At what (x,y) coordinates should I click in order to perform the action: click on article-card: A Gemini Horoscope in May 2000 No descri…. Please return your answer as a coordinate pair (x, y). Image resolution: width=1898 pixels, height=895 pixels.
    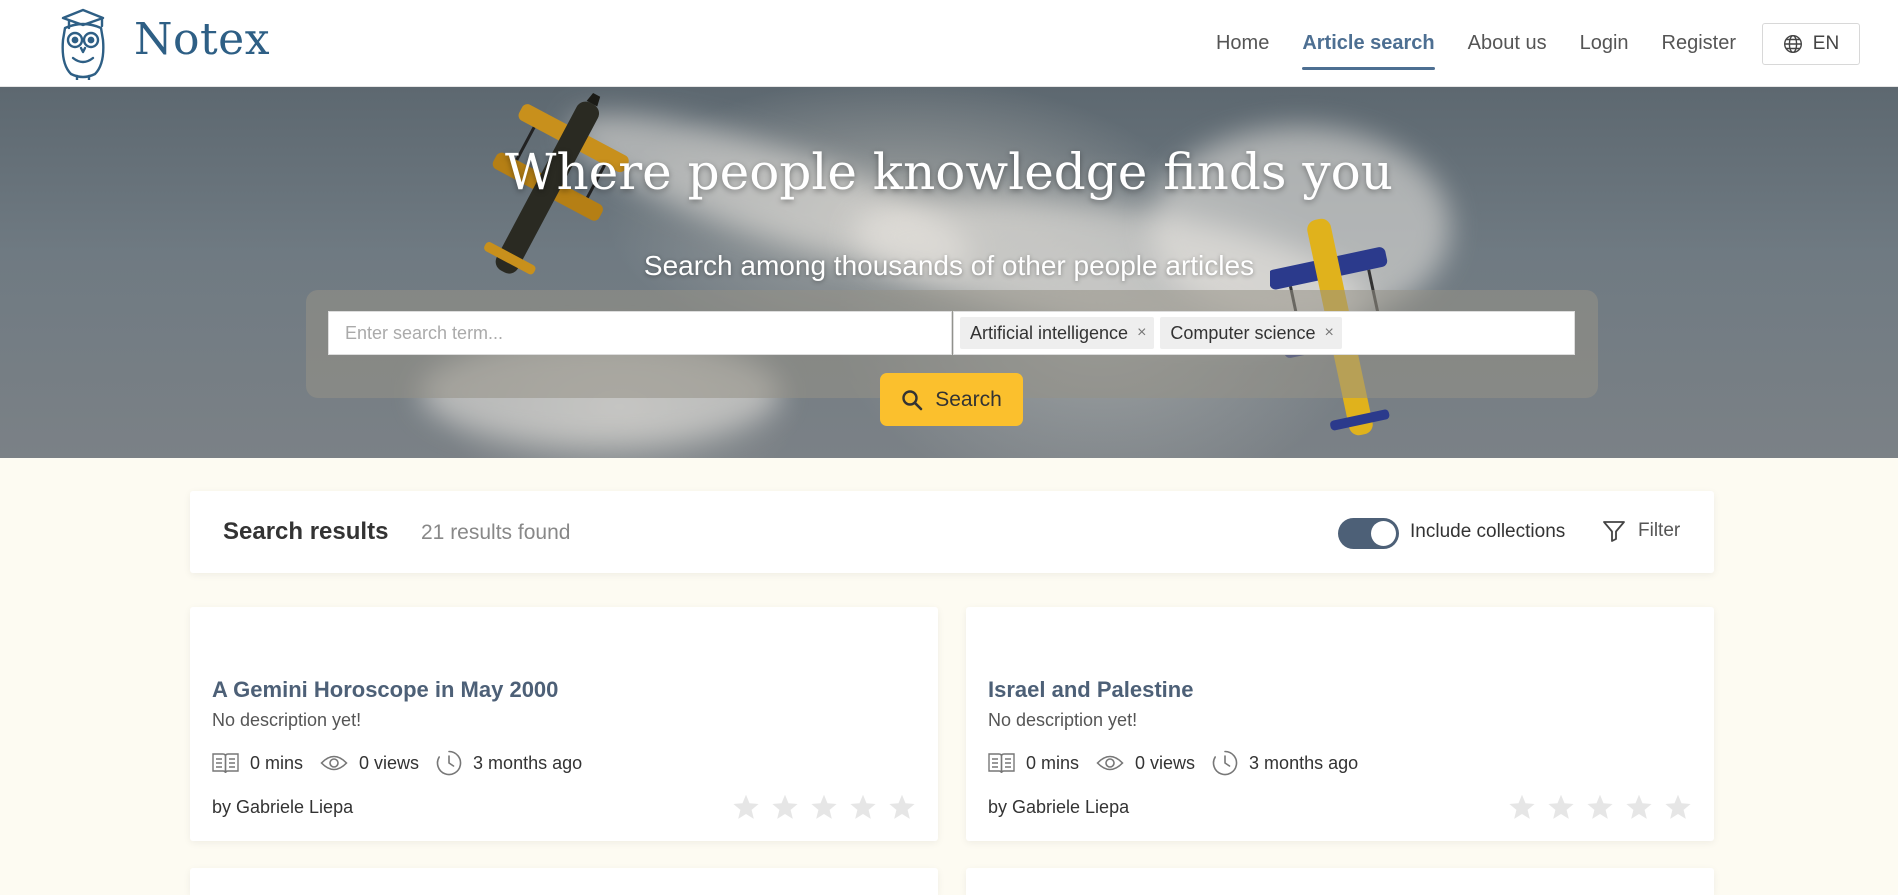
    Looking at the image, I should click on (564, 724).